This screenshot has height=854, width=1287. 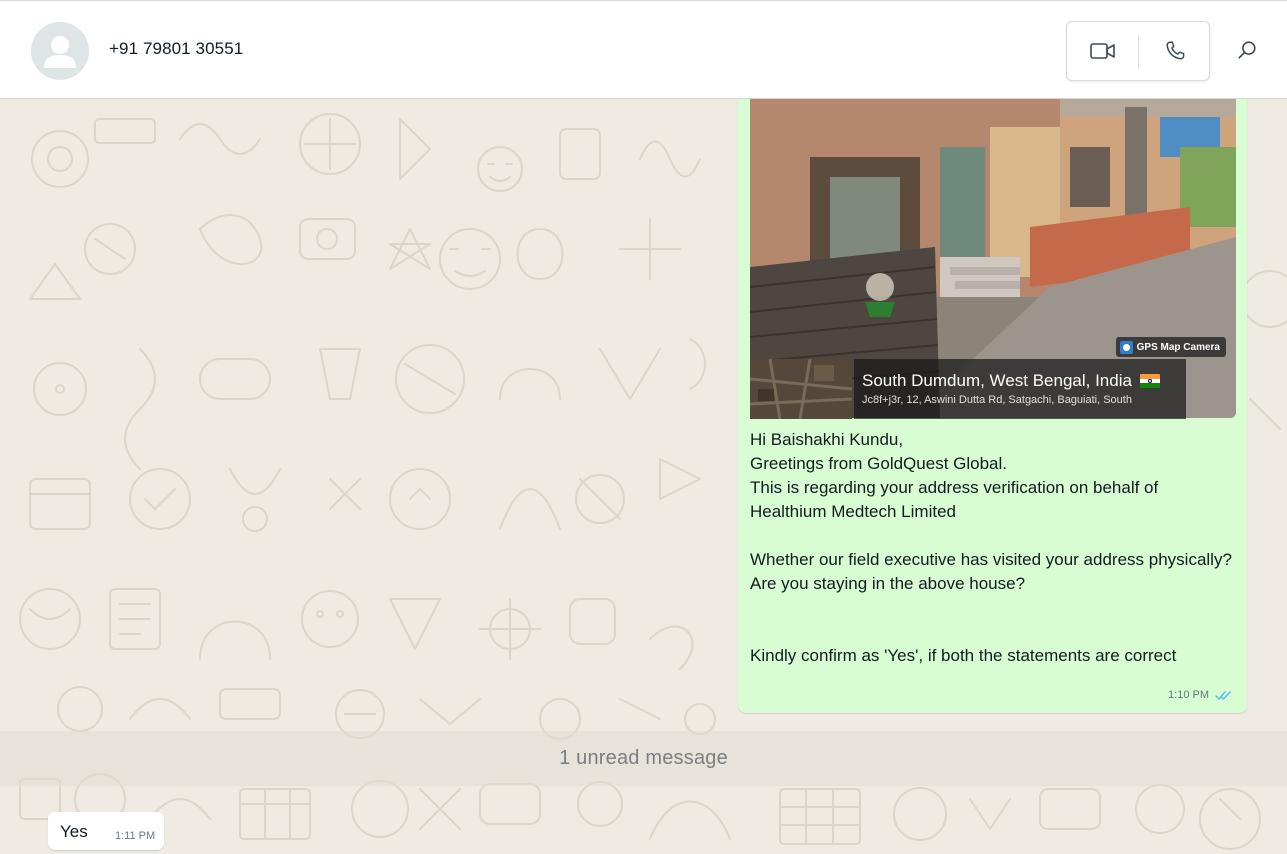 I want to click on video-camera-icon, so click(x=1102, y=51).